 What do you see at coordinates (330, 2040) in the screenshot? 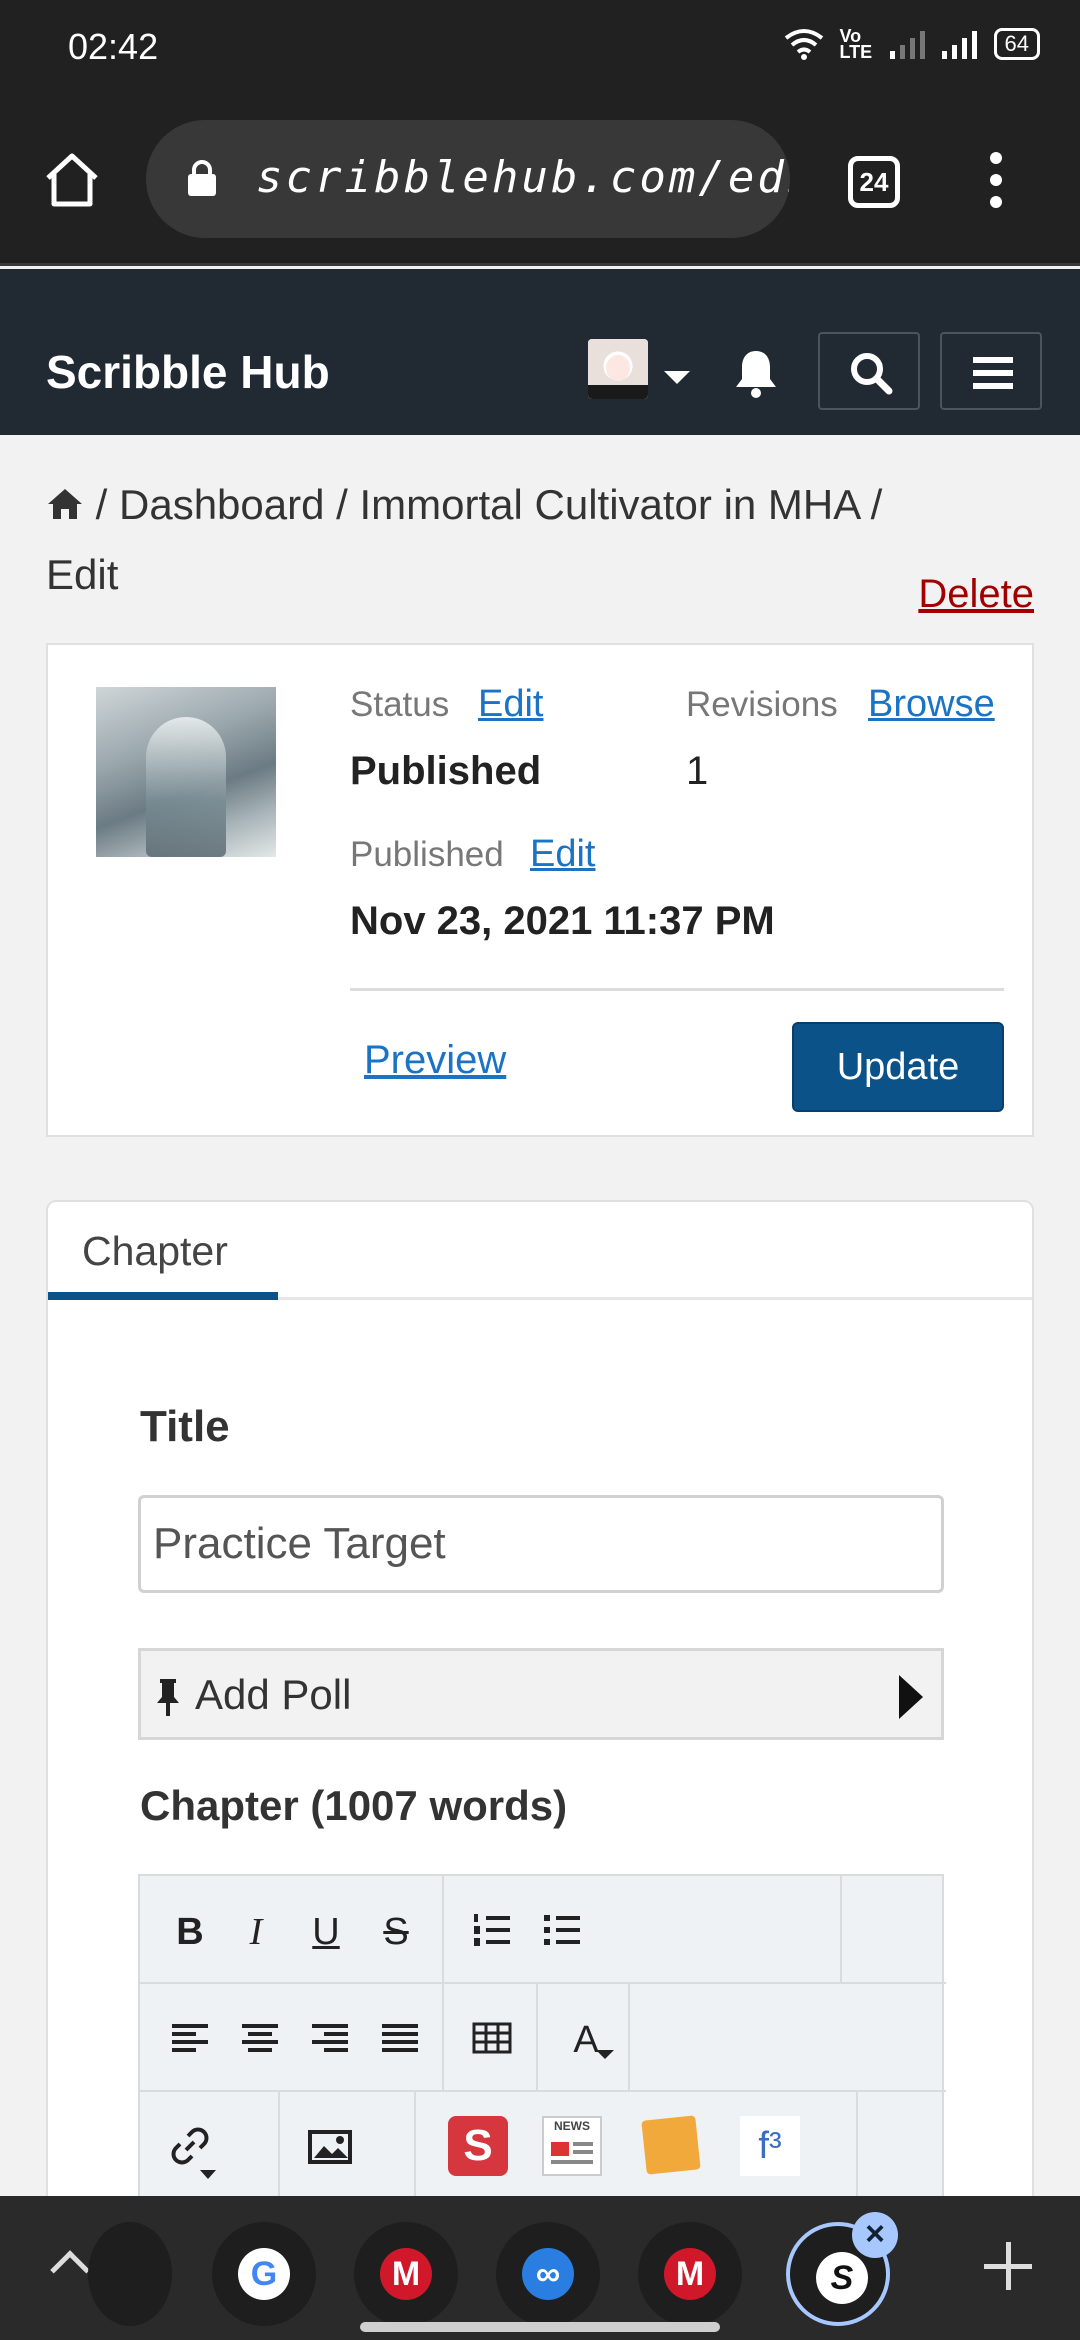
I see `align-right-button` at bounding box center [330, 2040].